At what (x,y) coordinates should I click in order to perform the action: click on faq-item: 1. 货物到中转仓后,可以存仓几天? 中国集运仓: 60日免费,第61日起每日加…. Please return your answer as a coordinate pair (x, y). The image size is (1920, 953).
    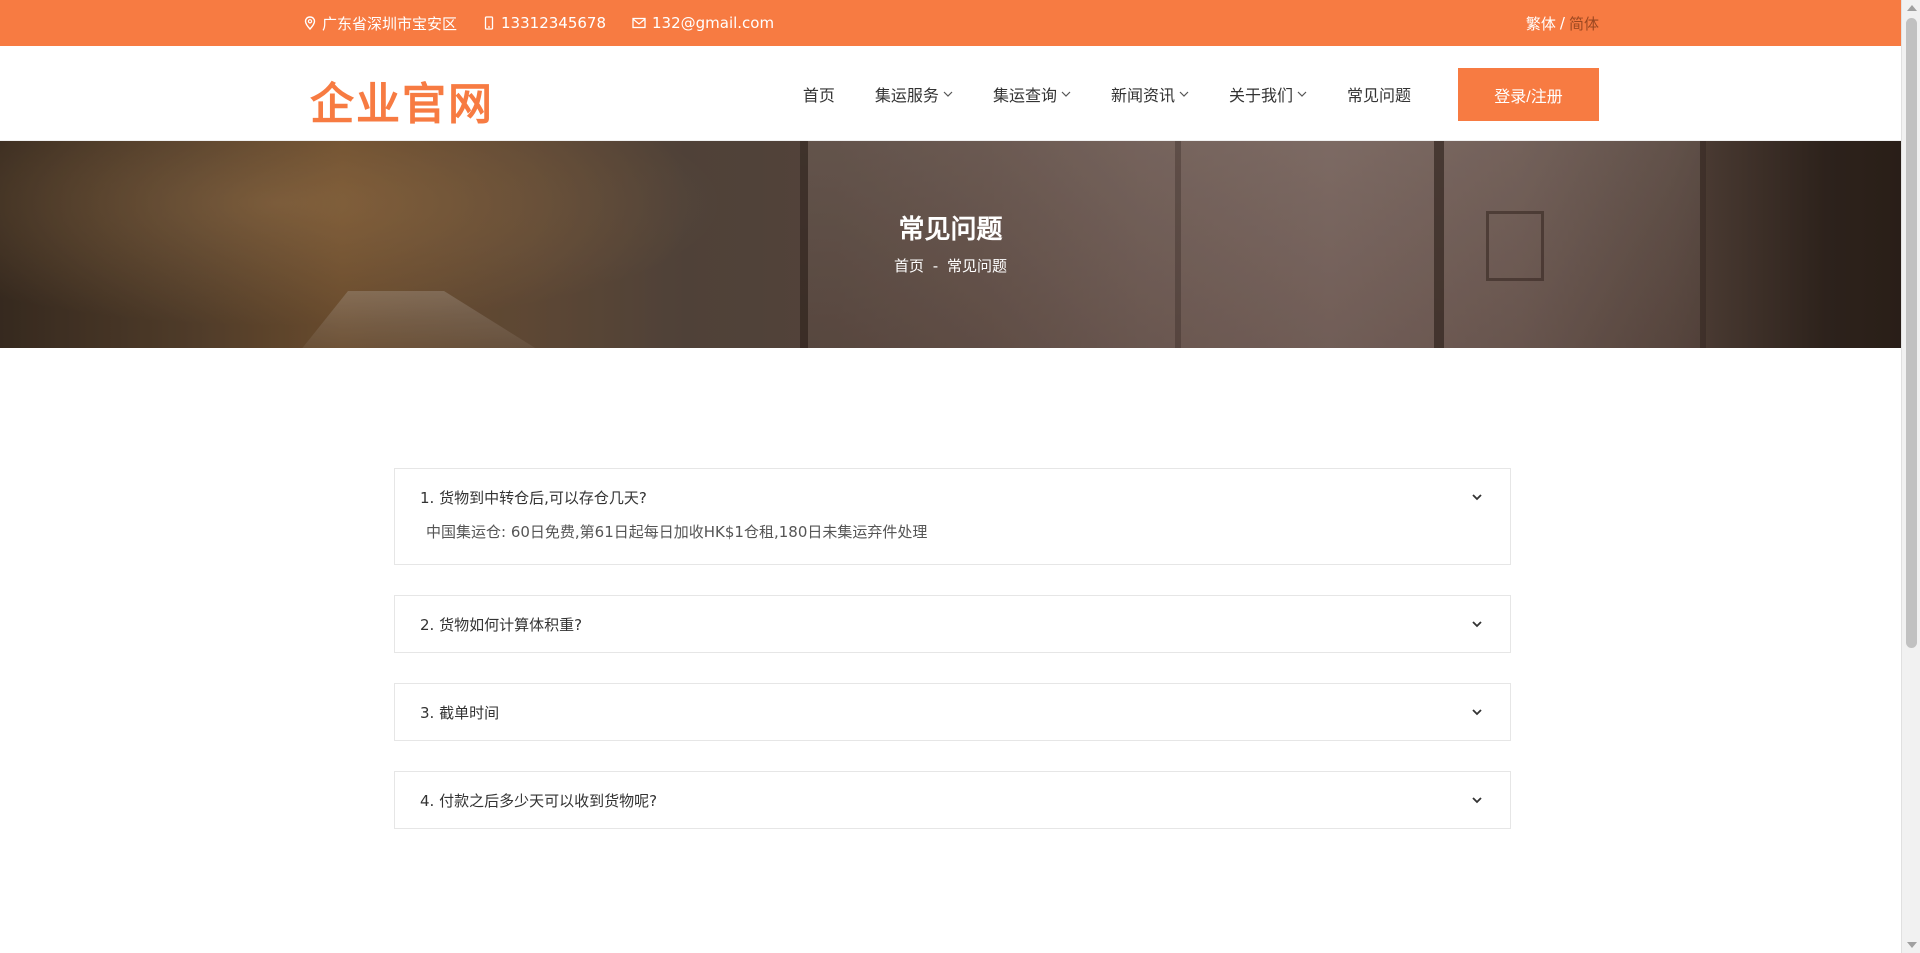
    Looking at the image, I should click on (952, 516).